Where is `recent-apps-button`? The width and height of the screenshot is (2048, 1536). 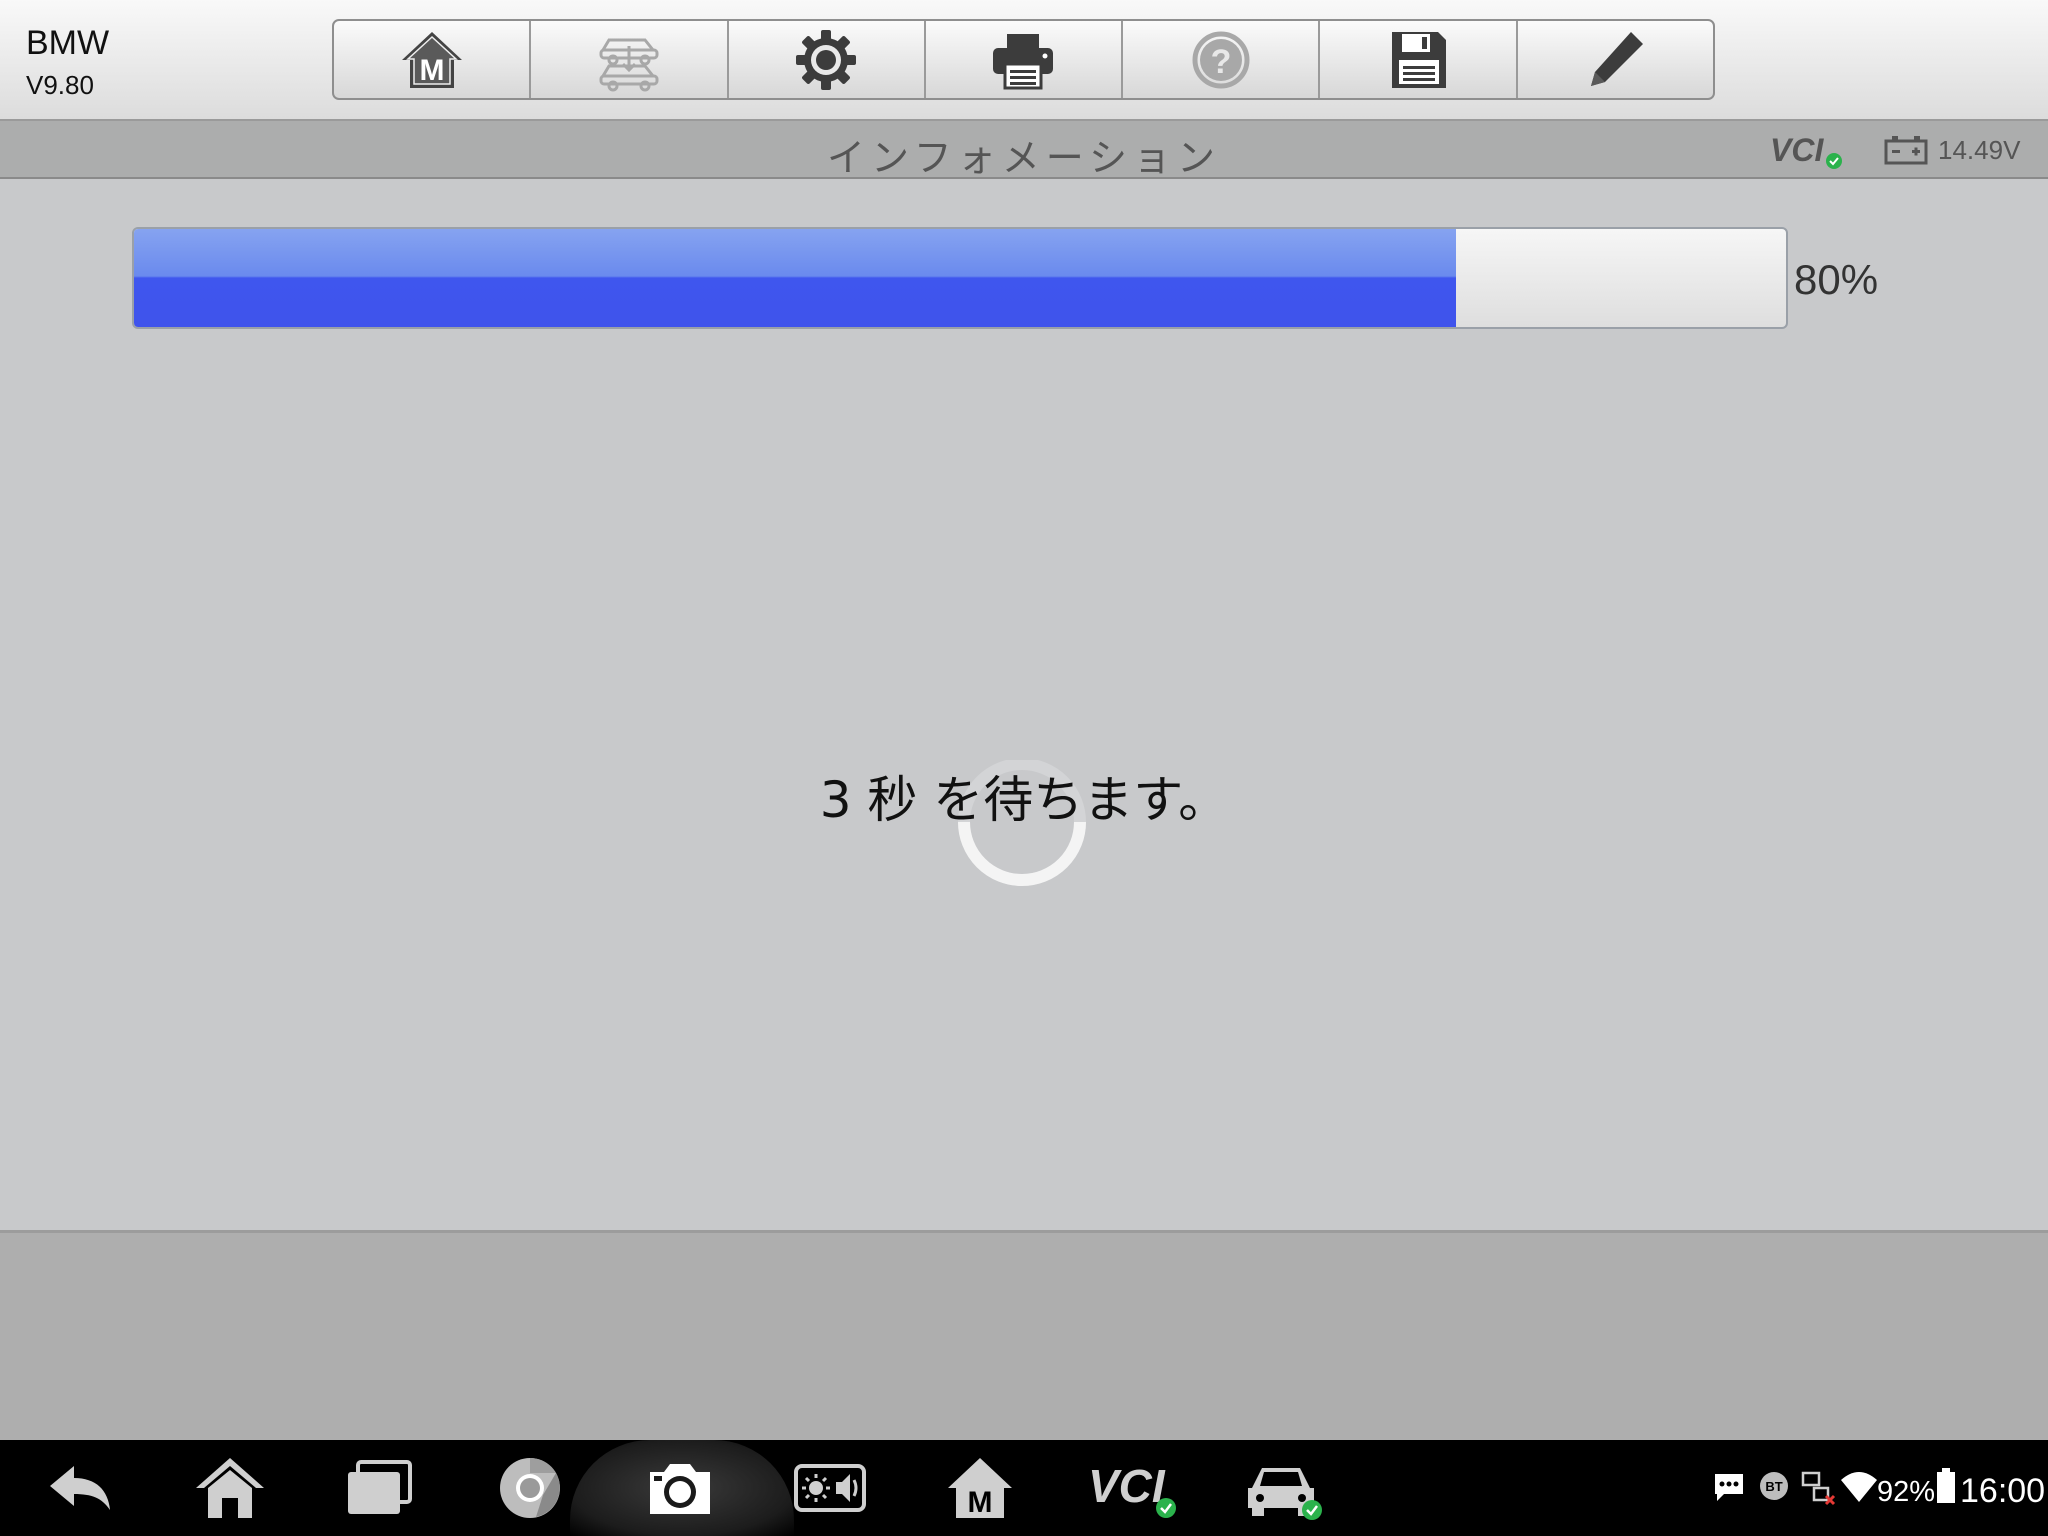 recent-apps-button is located at coordinates (380, 1488).